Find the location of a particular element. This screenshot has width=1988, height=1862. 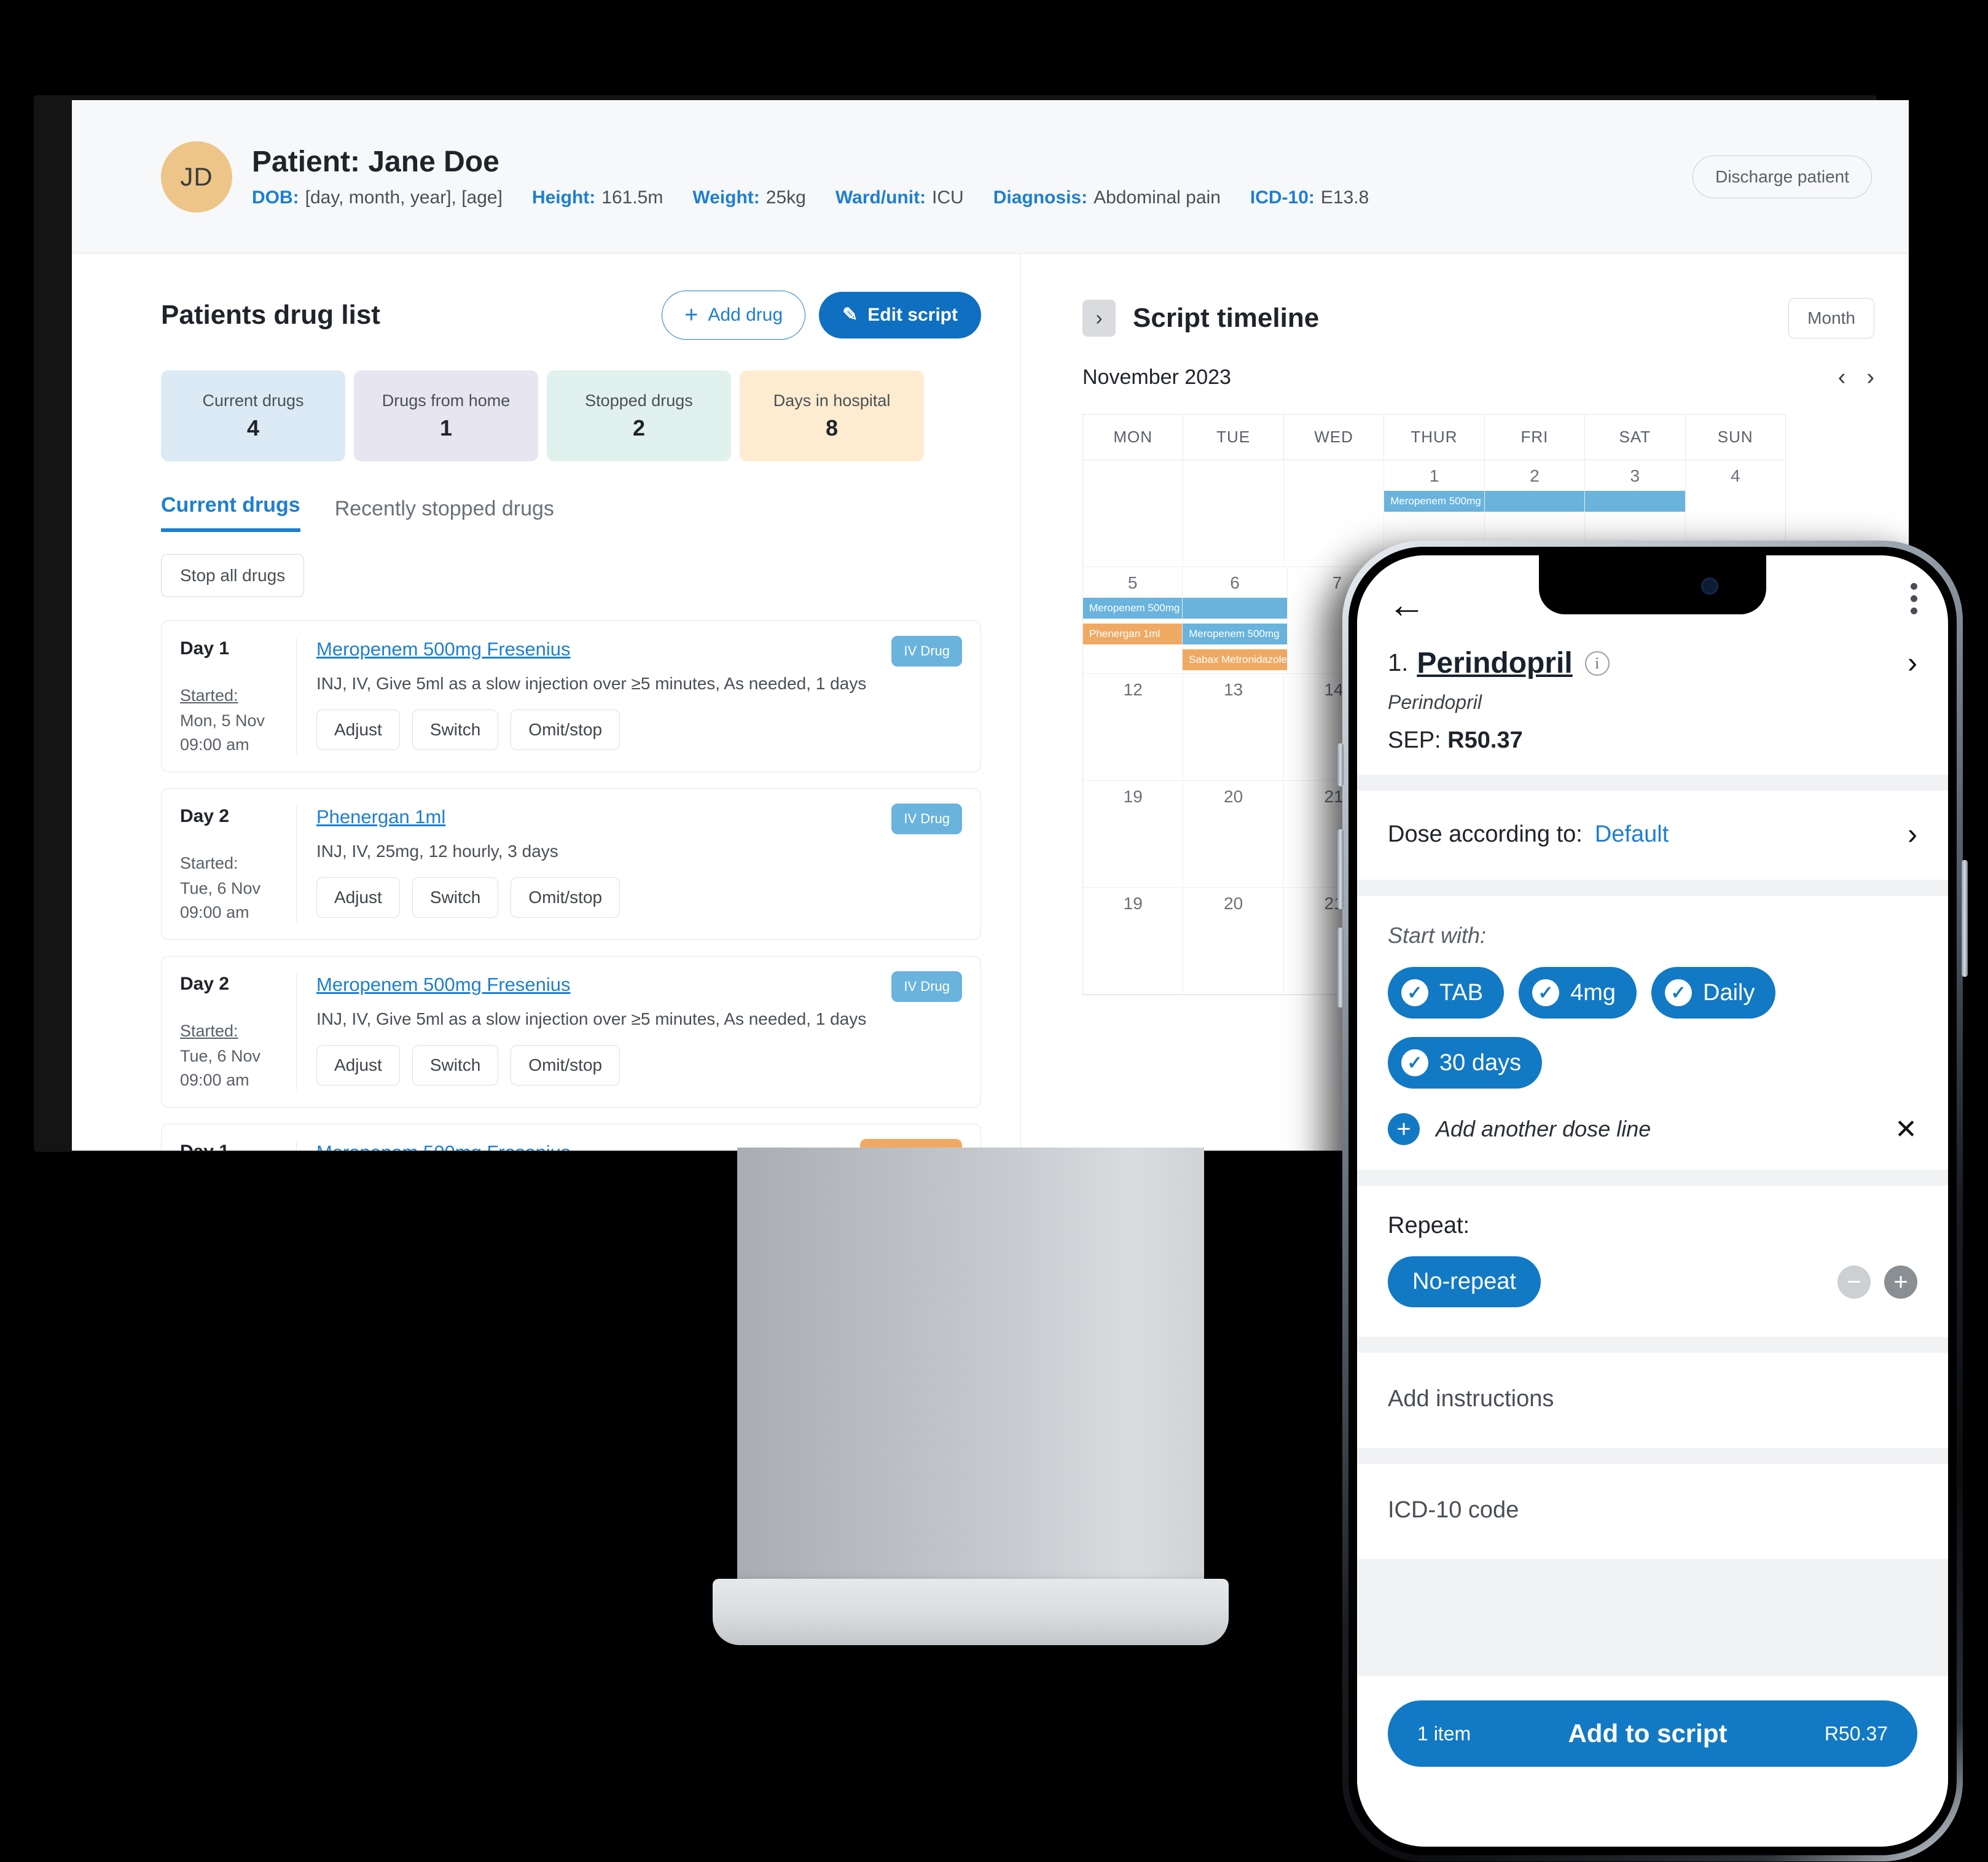

drug-index: 1. is located at coordinates (1398, 663).